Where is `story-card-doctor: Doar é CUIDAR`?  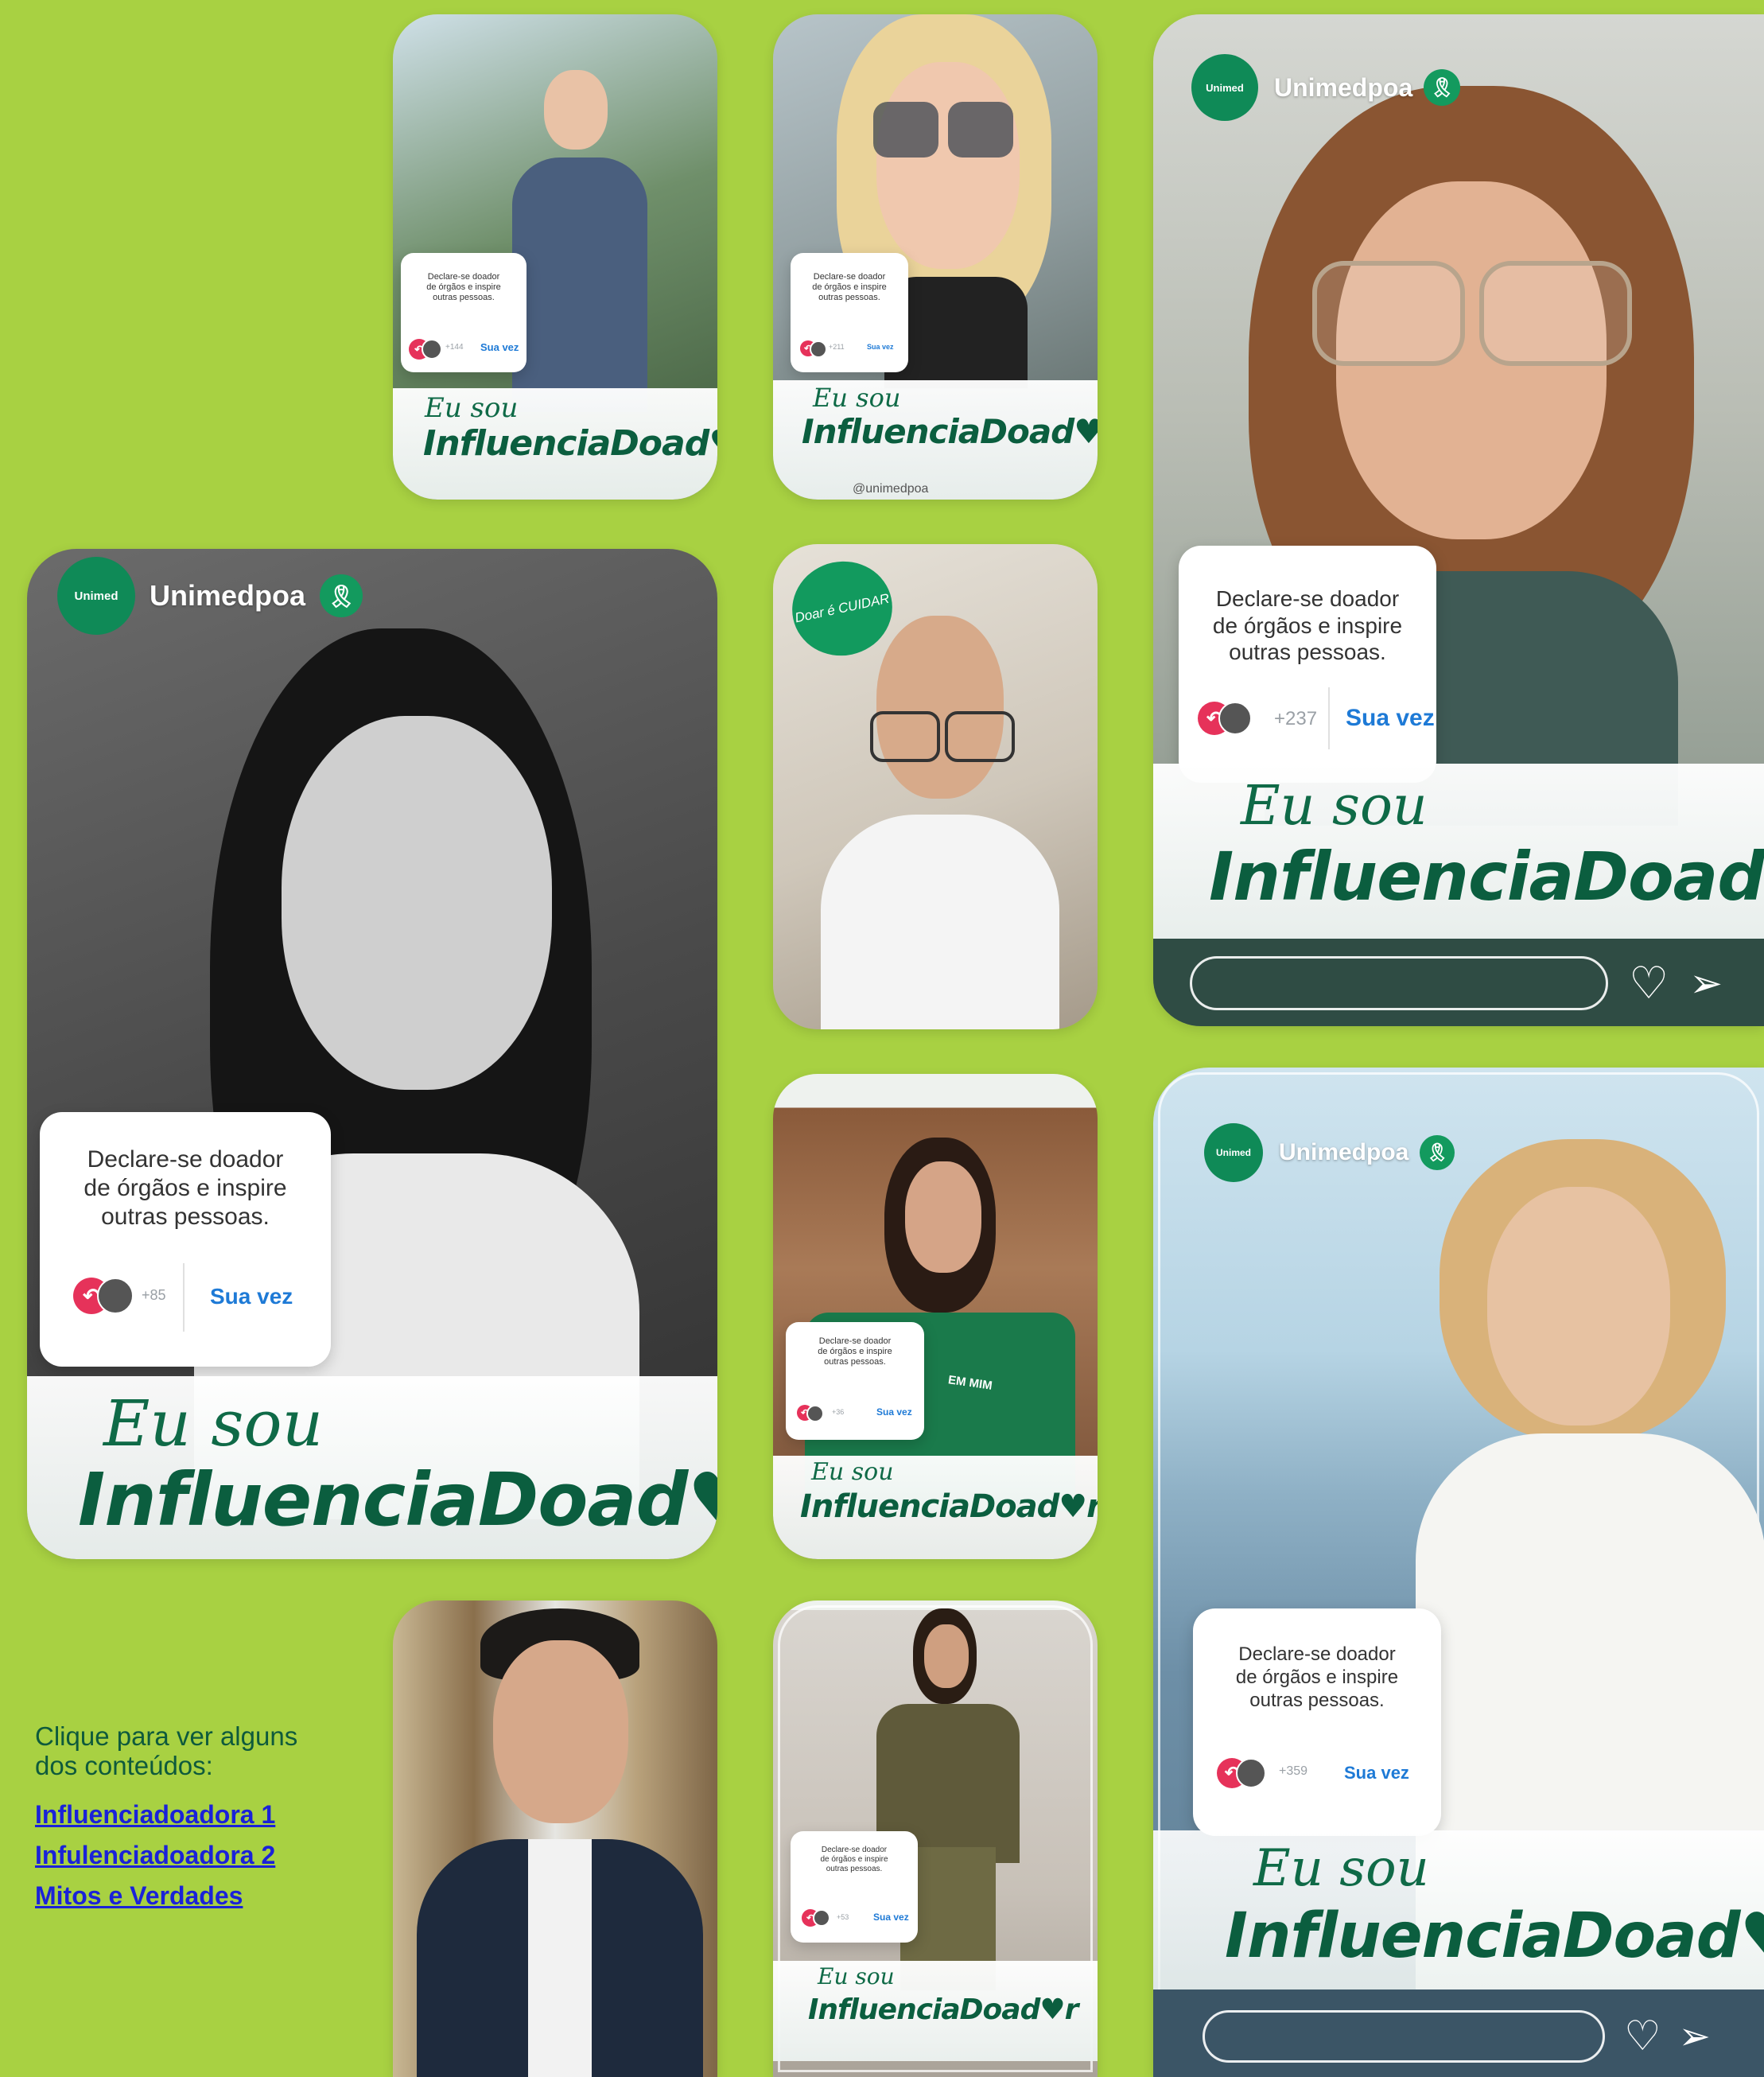
story-card-doctor: Doar é CUIDAR is located at coordinates (936, 787).